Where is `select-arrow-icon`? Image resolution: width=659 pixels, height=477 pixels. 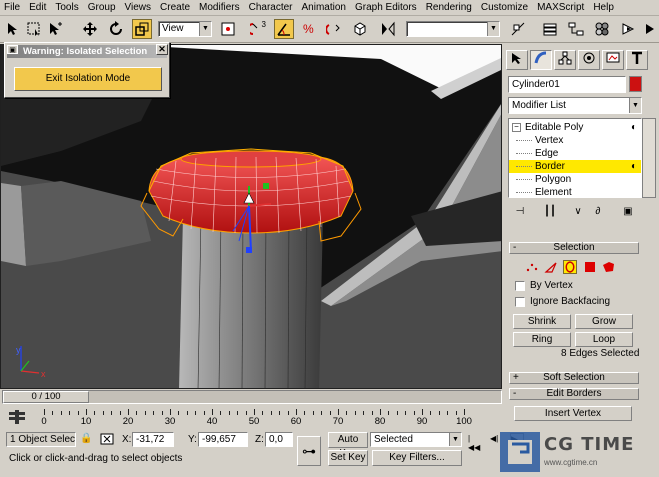 select-arrow-icon is located at coordinates (12, 29).